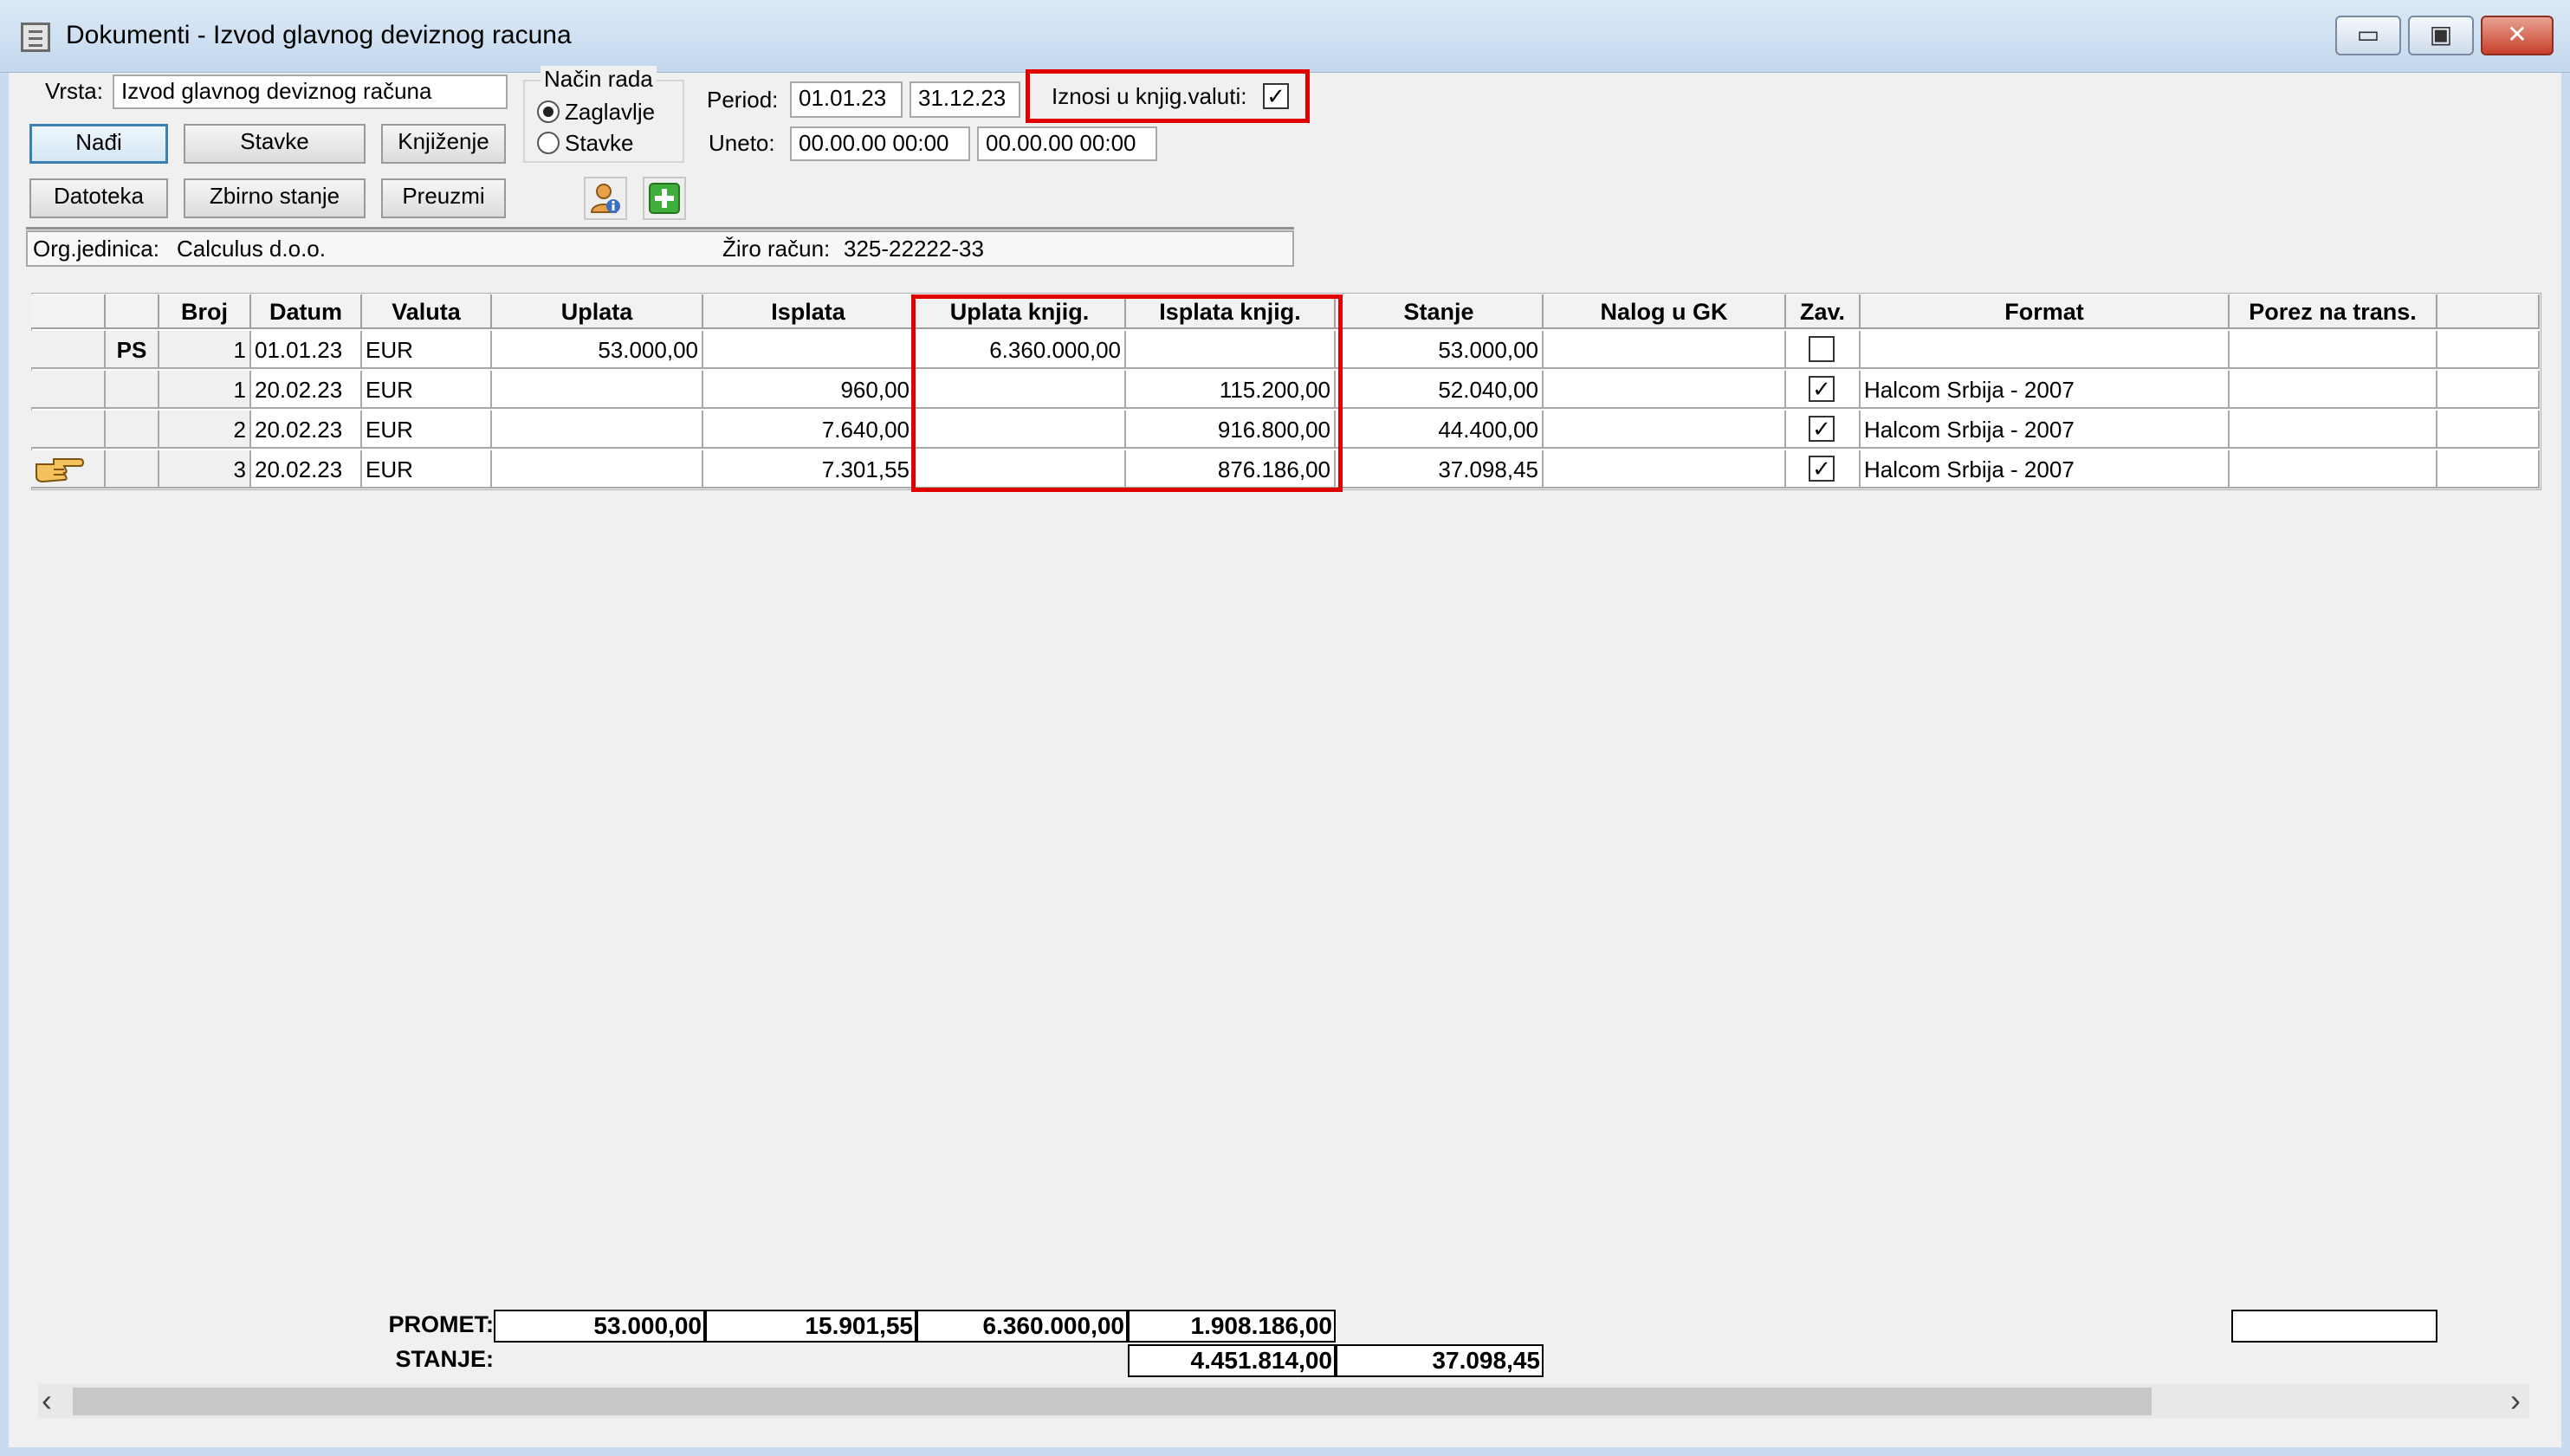  What do you see at coordinates (664, 198) in the screenshot?
I see `add-icon` at bounding box center [664, 198].